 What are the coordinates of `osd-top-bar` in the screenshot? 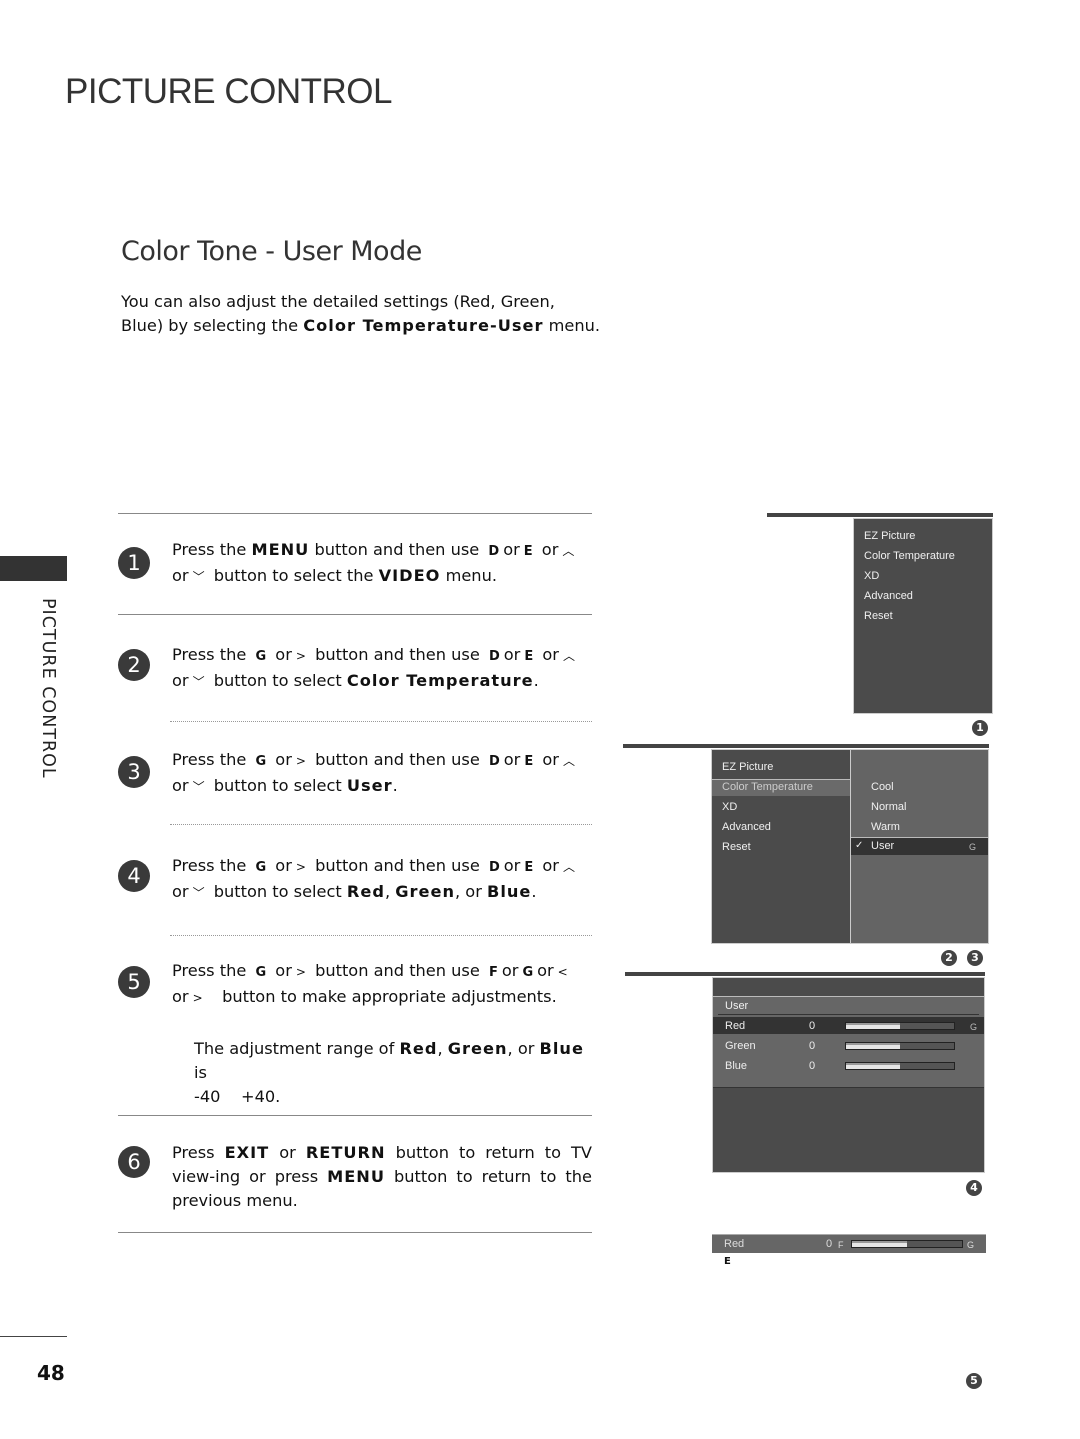 It's located at (806, 746).